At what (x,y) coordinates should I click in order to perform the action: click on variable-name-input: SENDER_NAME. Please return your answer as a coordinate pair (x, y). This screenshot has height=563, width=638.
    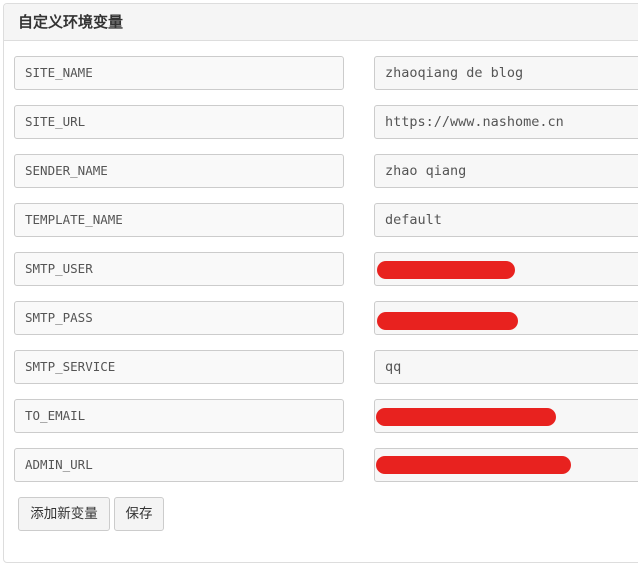
    Looking at the image, I should click on (179, 171).